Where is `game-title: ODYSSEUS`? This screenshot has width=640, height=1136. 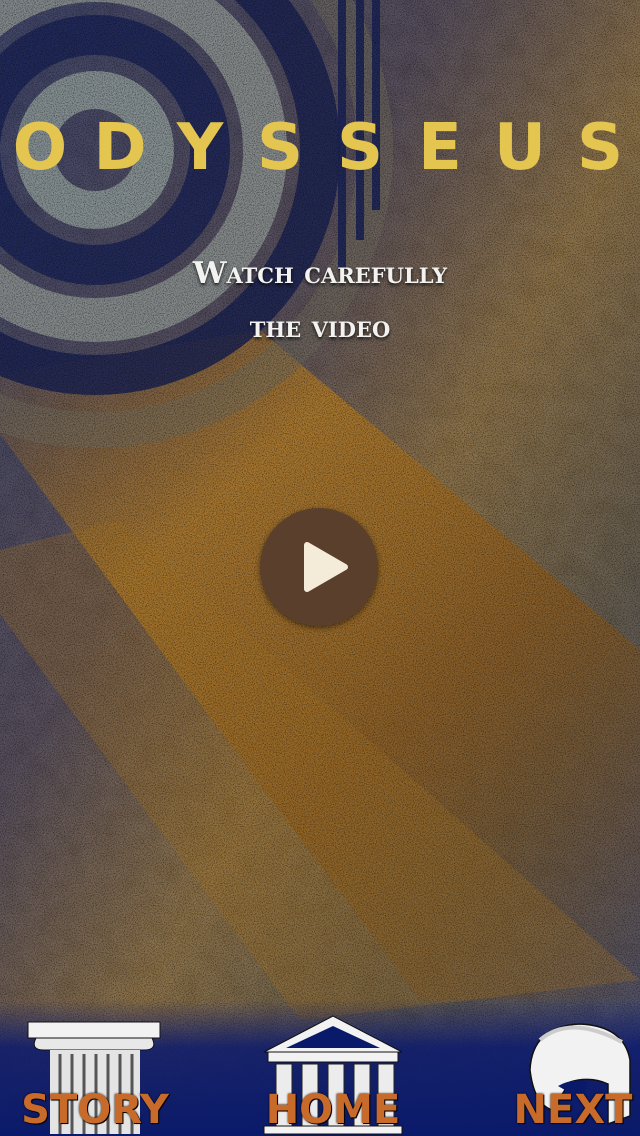 game-title: ODYSSEUS is located at coordinates (320, 148).